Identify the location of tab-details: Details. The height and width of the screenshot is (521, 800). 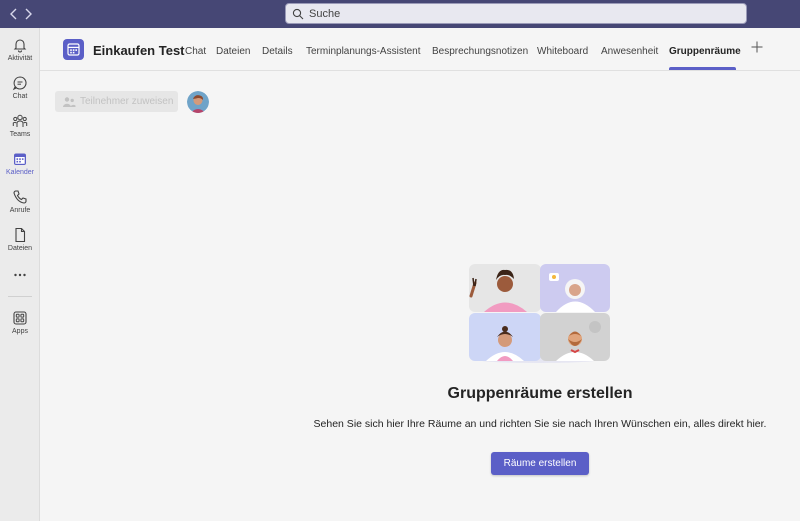
(277, 51).